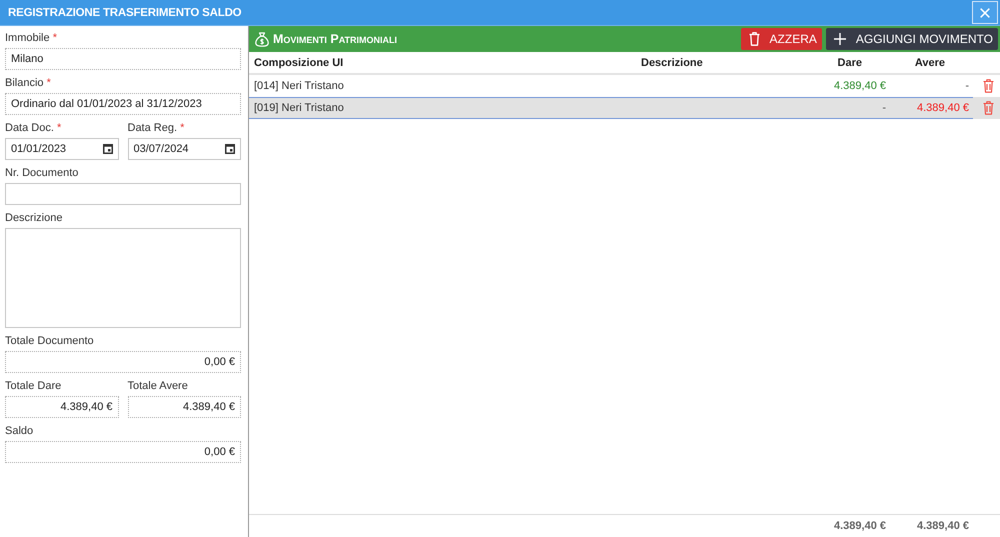  What do you see at coordinates (123, 194) in the screenshot?
I see `input-field` at bounding box center [123, 194].